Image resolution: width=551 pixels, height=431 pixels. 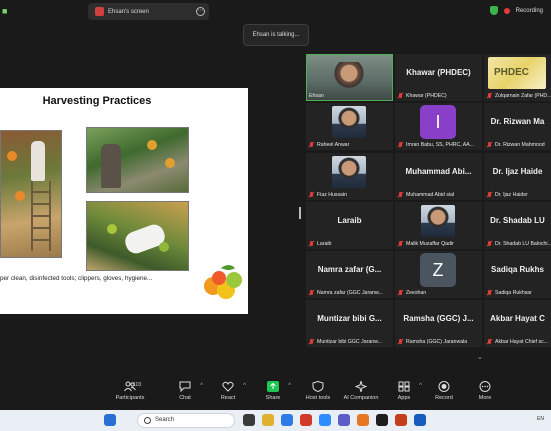 I want to click on share-button: Share ^, so click(x=273, y=391).